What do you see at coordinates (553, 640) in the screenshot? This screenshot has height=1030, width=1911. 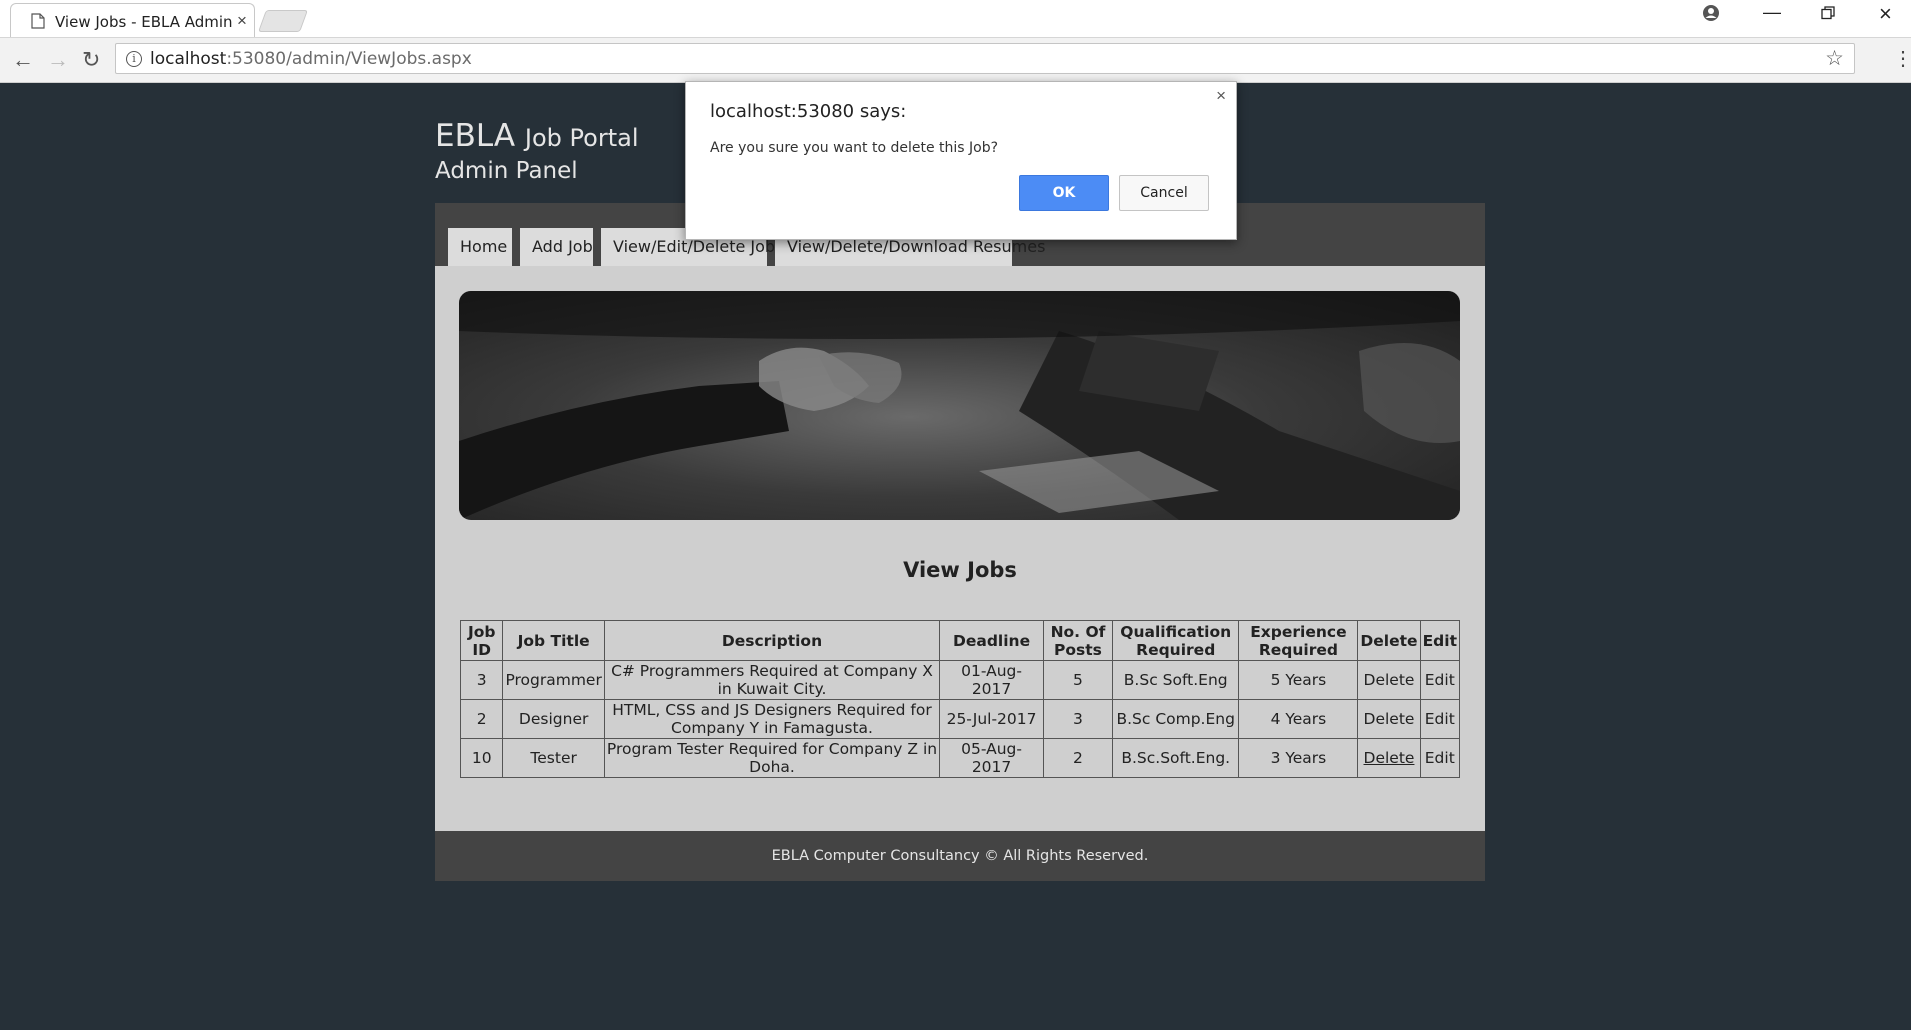 I see `header-job-title: Job Title` at bounding box center [553, 640].